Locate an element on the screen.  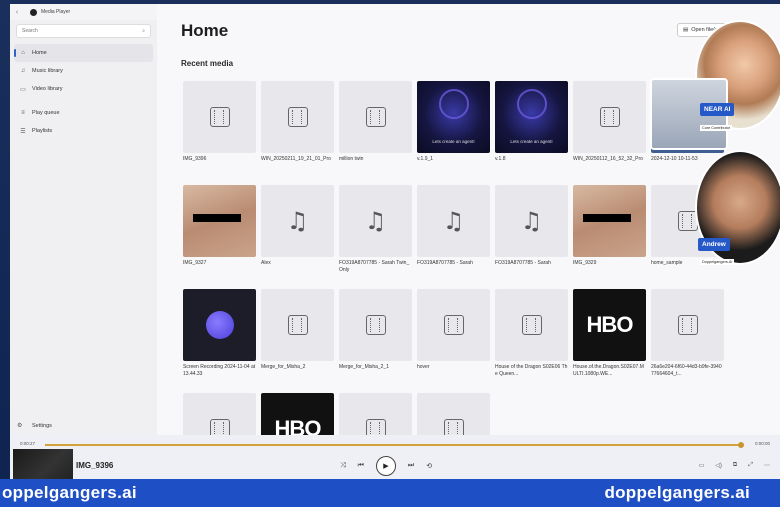
sidebar-item-label: Video library is located at coordinates (47, 89).